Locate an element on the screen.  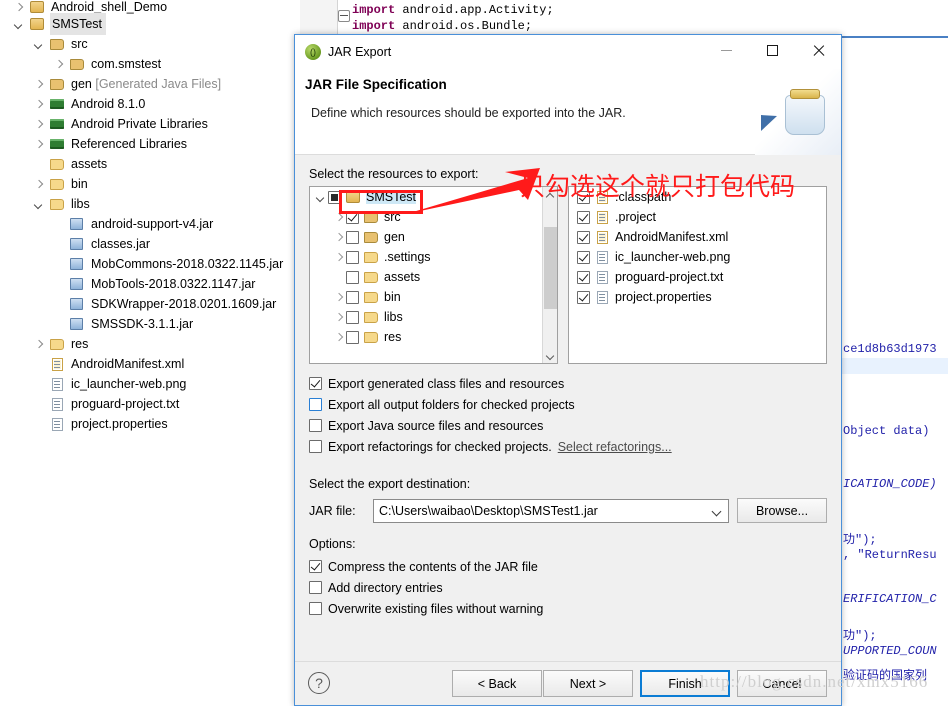
export-tree-row: SMSTest is located at coordinates (433, 197).